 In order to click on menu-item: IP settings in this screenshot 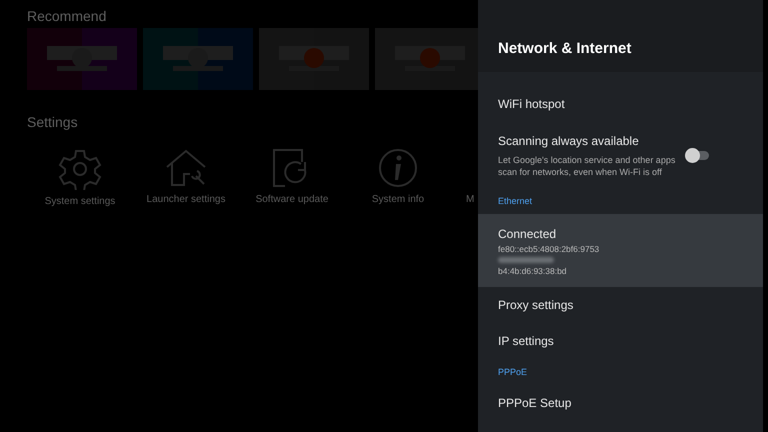, I will do `click(620, 341)`.